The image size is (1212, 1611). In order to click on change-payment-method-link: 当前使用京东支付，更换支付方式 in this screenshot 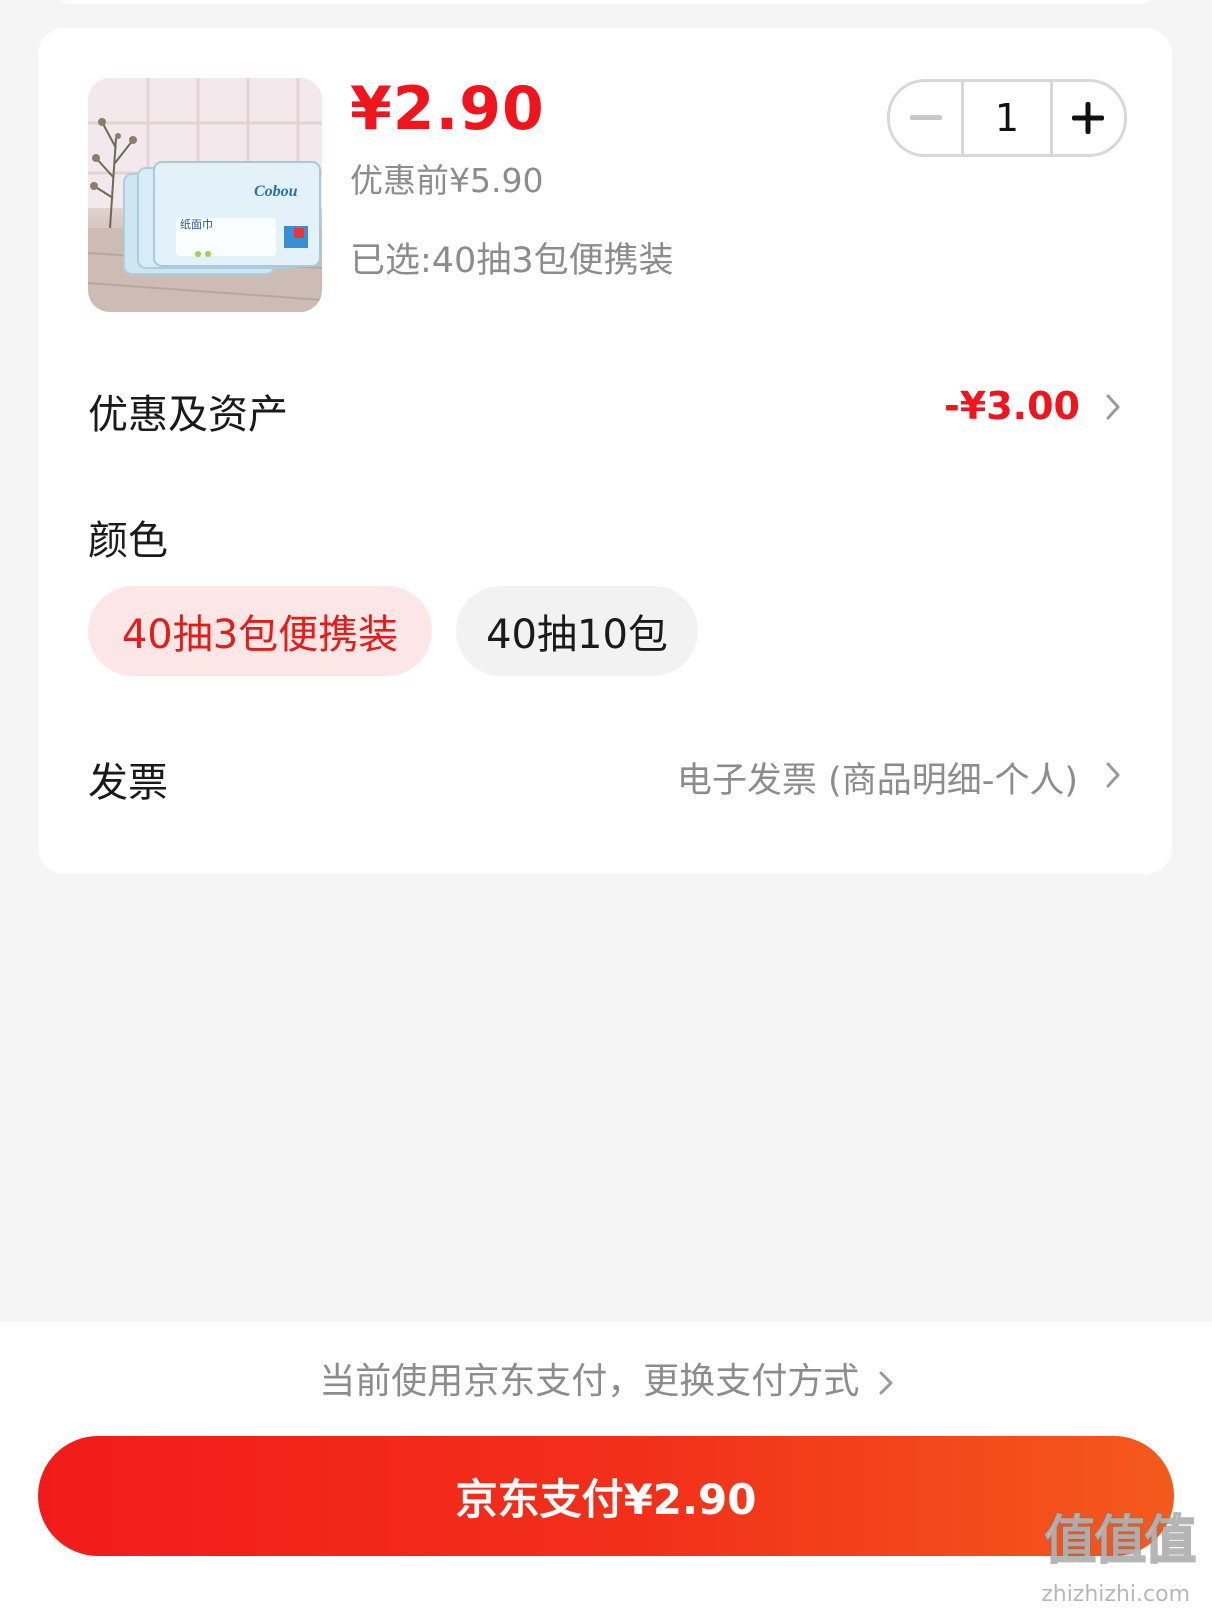, I will do `click(606, 1378)`.